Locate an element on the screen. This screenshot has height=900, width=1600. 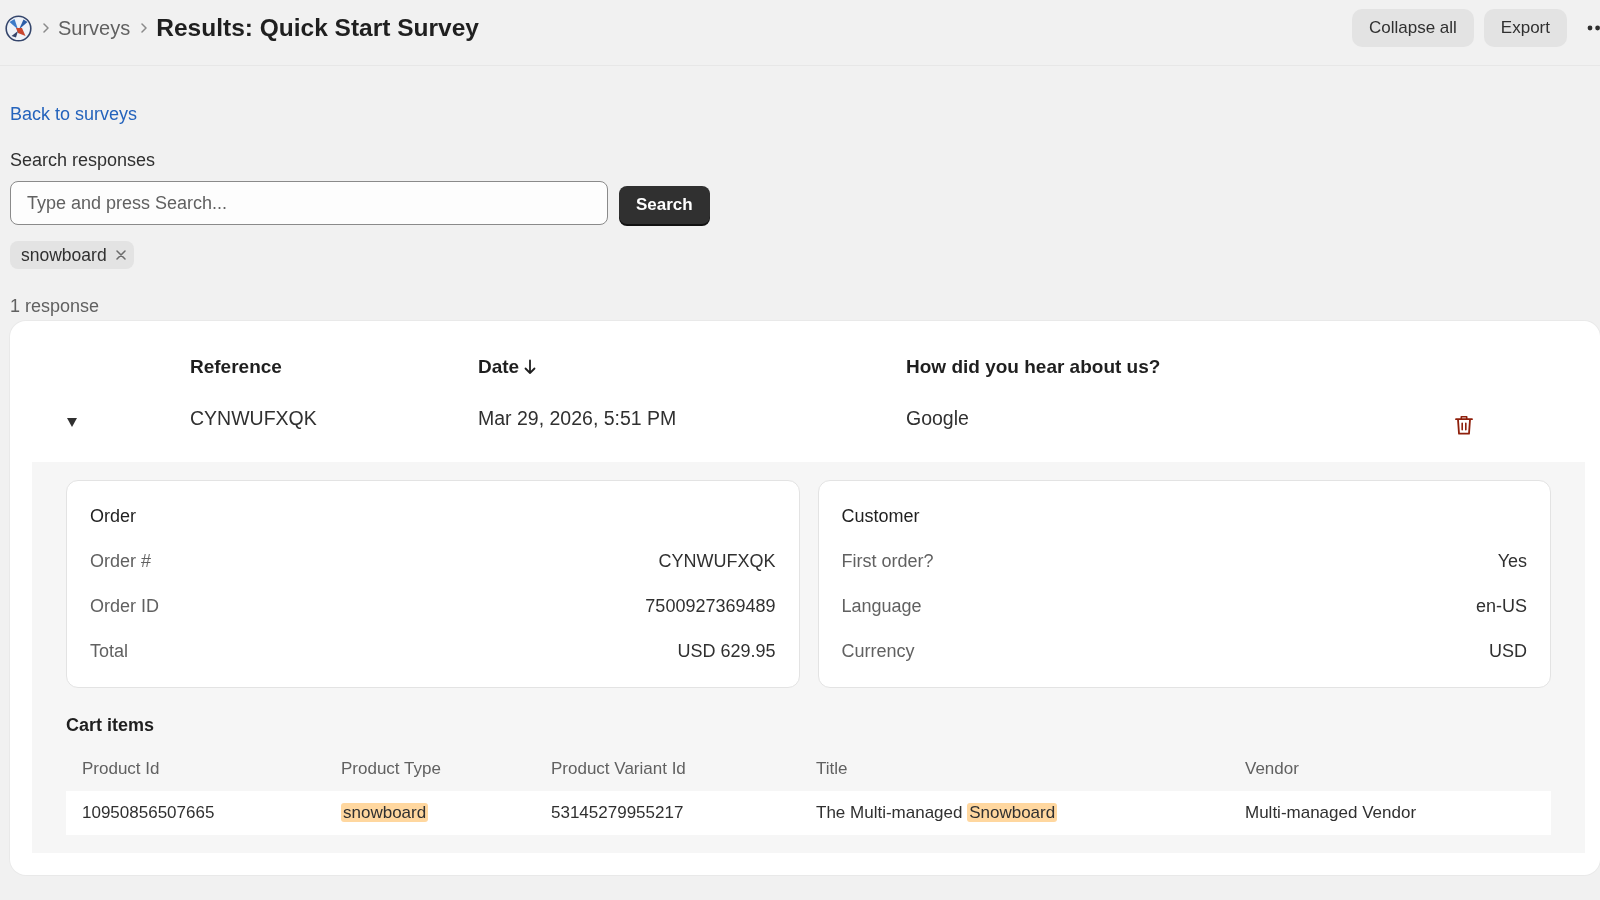
column-header: Vendor is located at coordinates (1271, 769).